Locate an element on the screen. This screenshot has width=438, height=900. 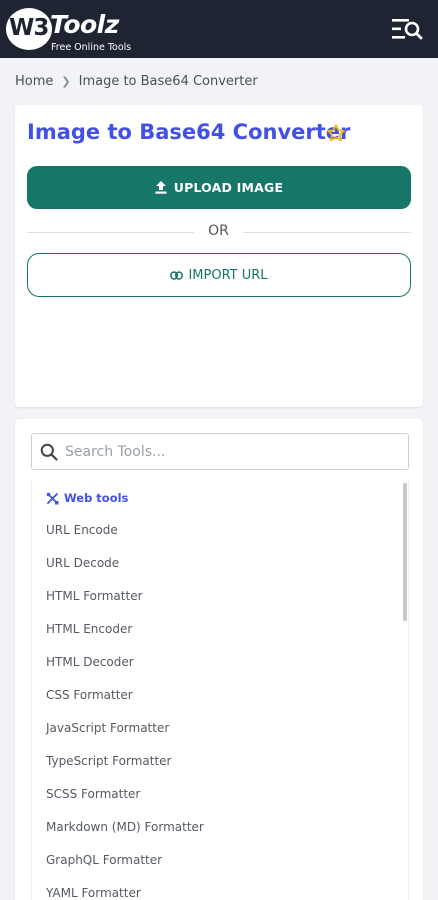
tool-html-encoder: HTML Encoder is located at coordinates (89, 629).